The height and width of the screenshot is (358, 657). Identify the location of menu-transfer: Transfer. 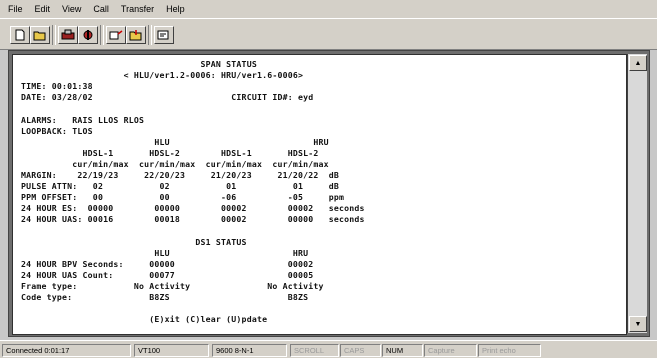
(137, 9).